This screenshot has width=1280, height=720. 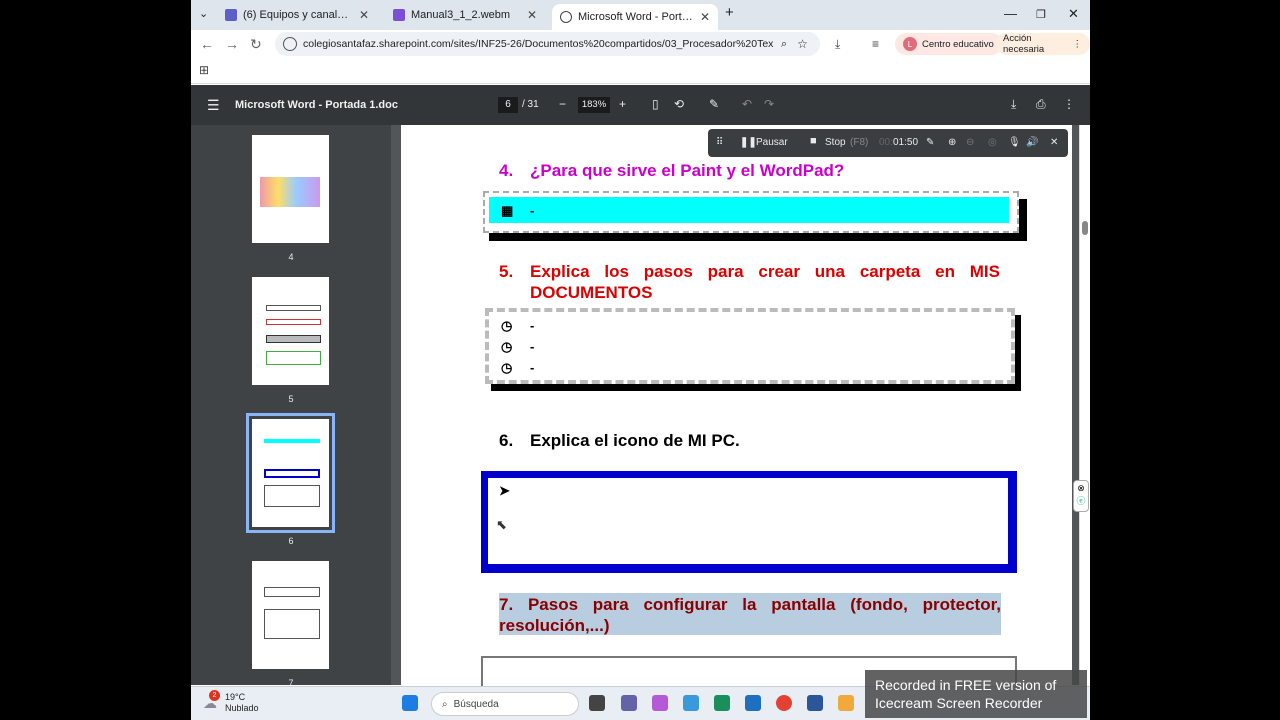 What do you see at coordinates (691, 703) in the screenshot?
I see `settings-icon` at bounding box center [691, 703].